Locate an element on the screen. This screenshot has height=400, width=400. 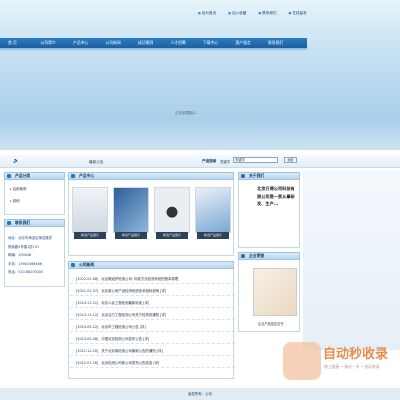
news-item: [2022-02-08]北京微波炉检测公司: 标准方法检测系统的基本原理 is located at coordinates (152, 279).